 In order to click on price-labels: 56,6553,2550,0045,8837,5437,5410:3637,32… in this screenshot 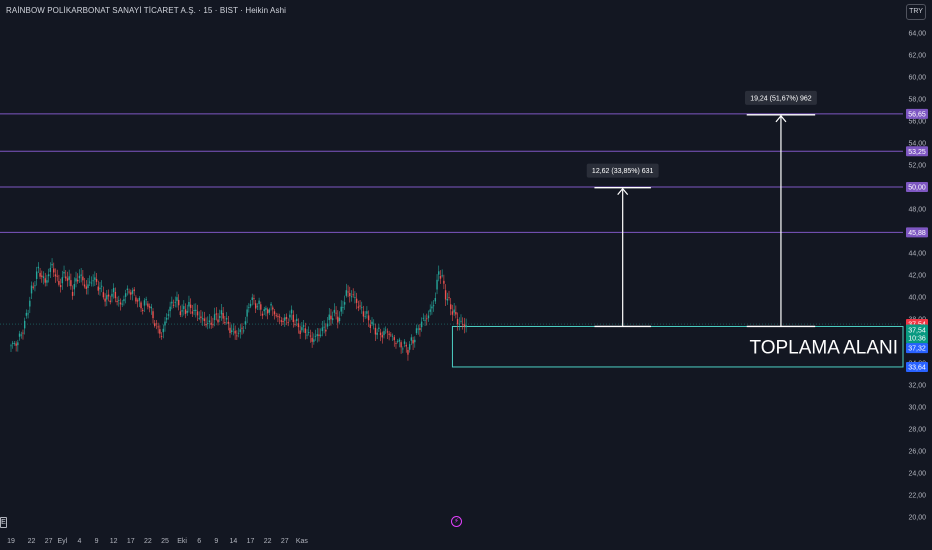, I will do `click(917, 240)`.